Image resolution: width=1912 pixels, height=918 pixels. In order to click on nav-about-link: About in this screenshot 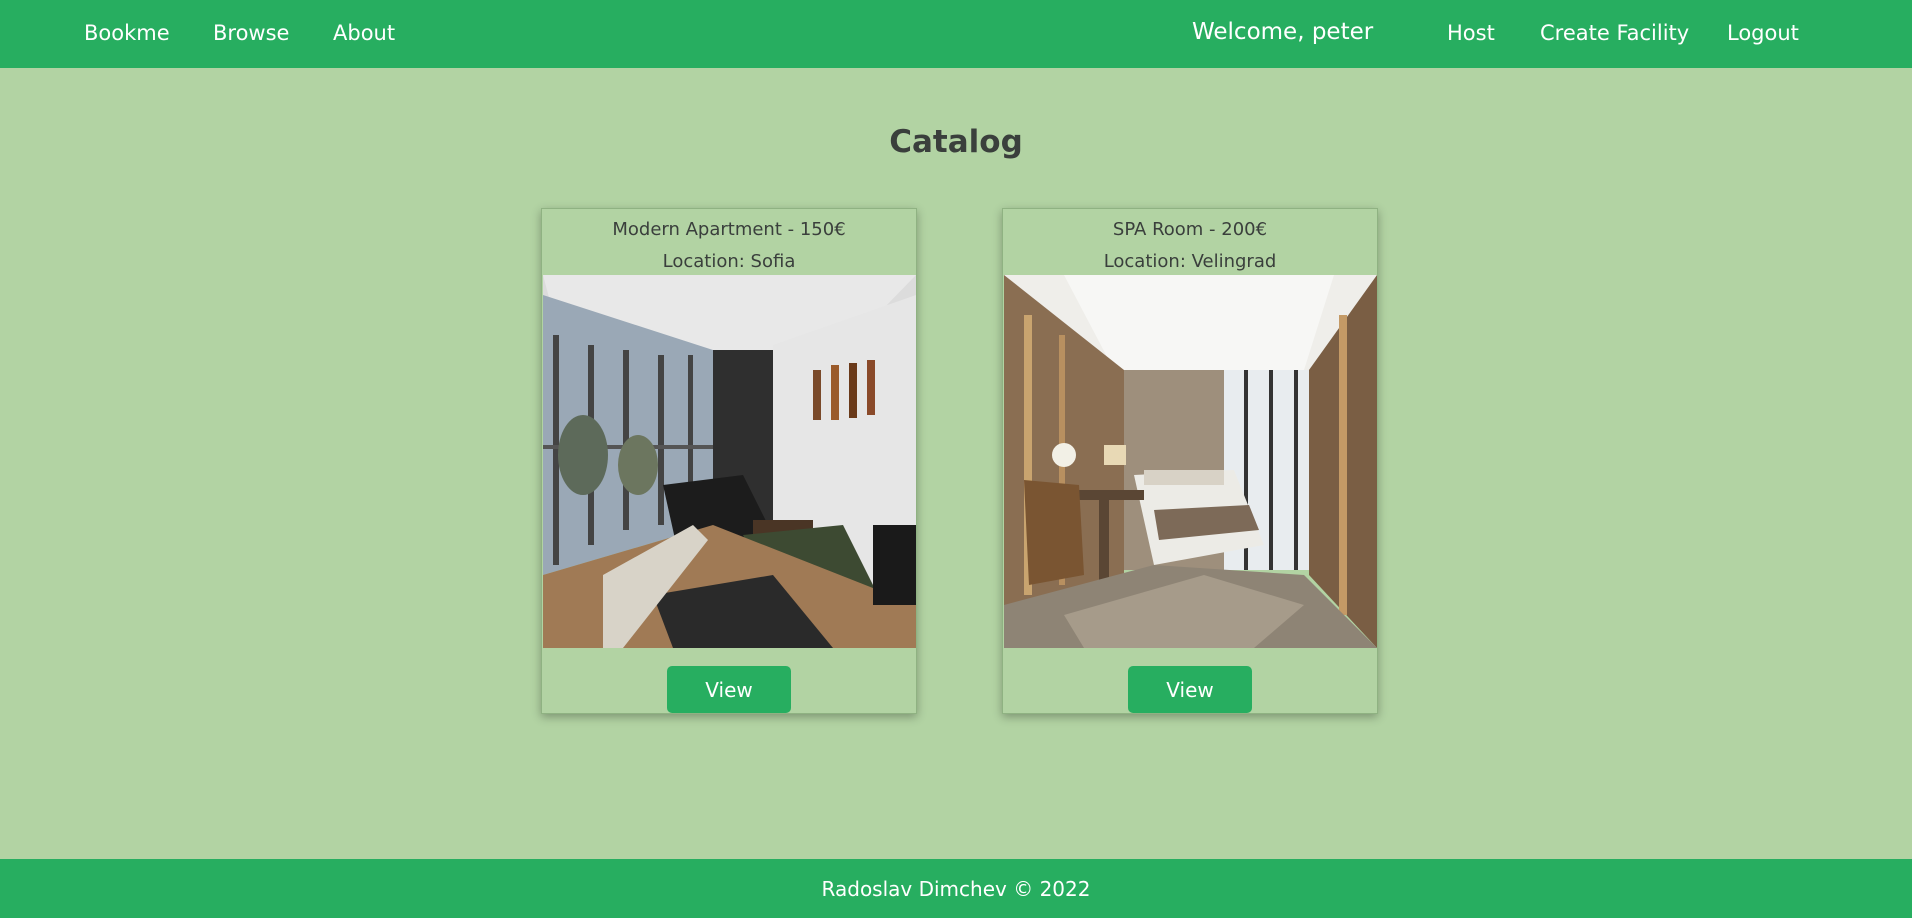, I will do `click(364, 34)`.